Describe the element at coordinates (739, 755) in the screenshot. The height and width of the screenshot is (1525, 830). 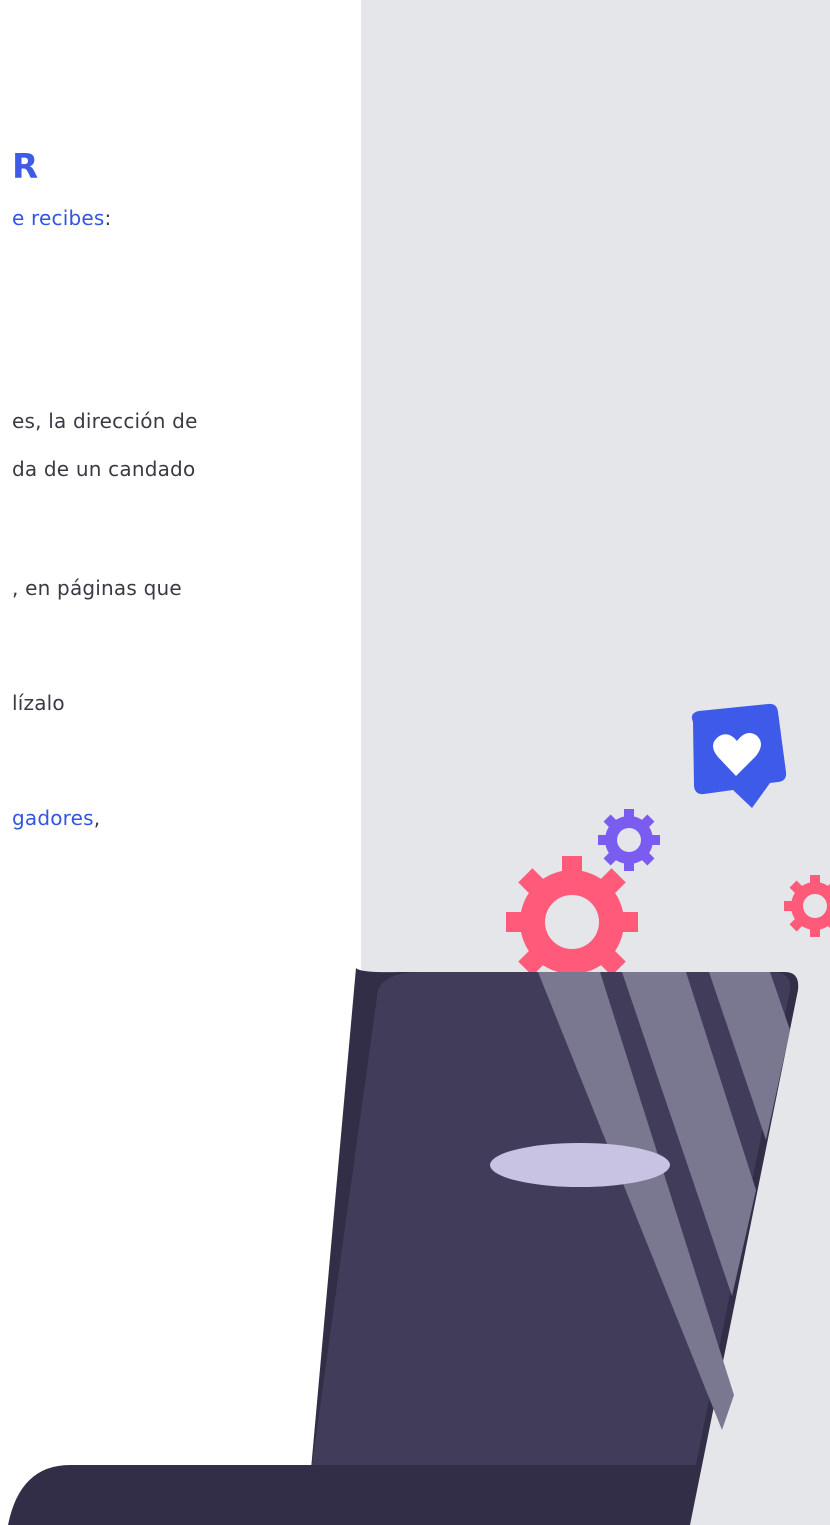
I see `heart-speech-bubble-icon` at that location.